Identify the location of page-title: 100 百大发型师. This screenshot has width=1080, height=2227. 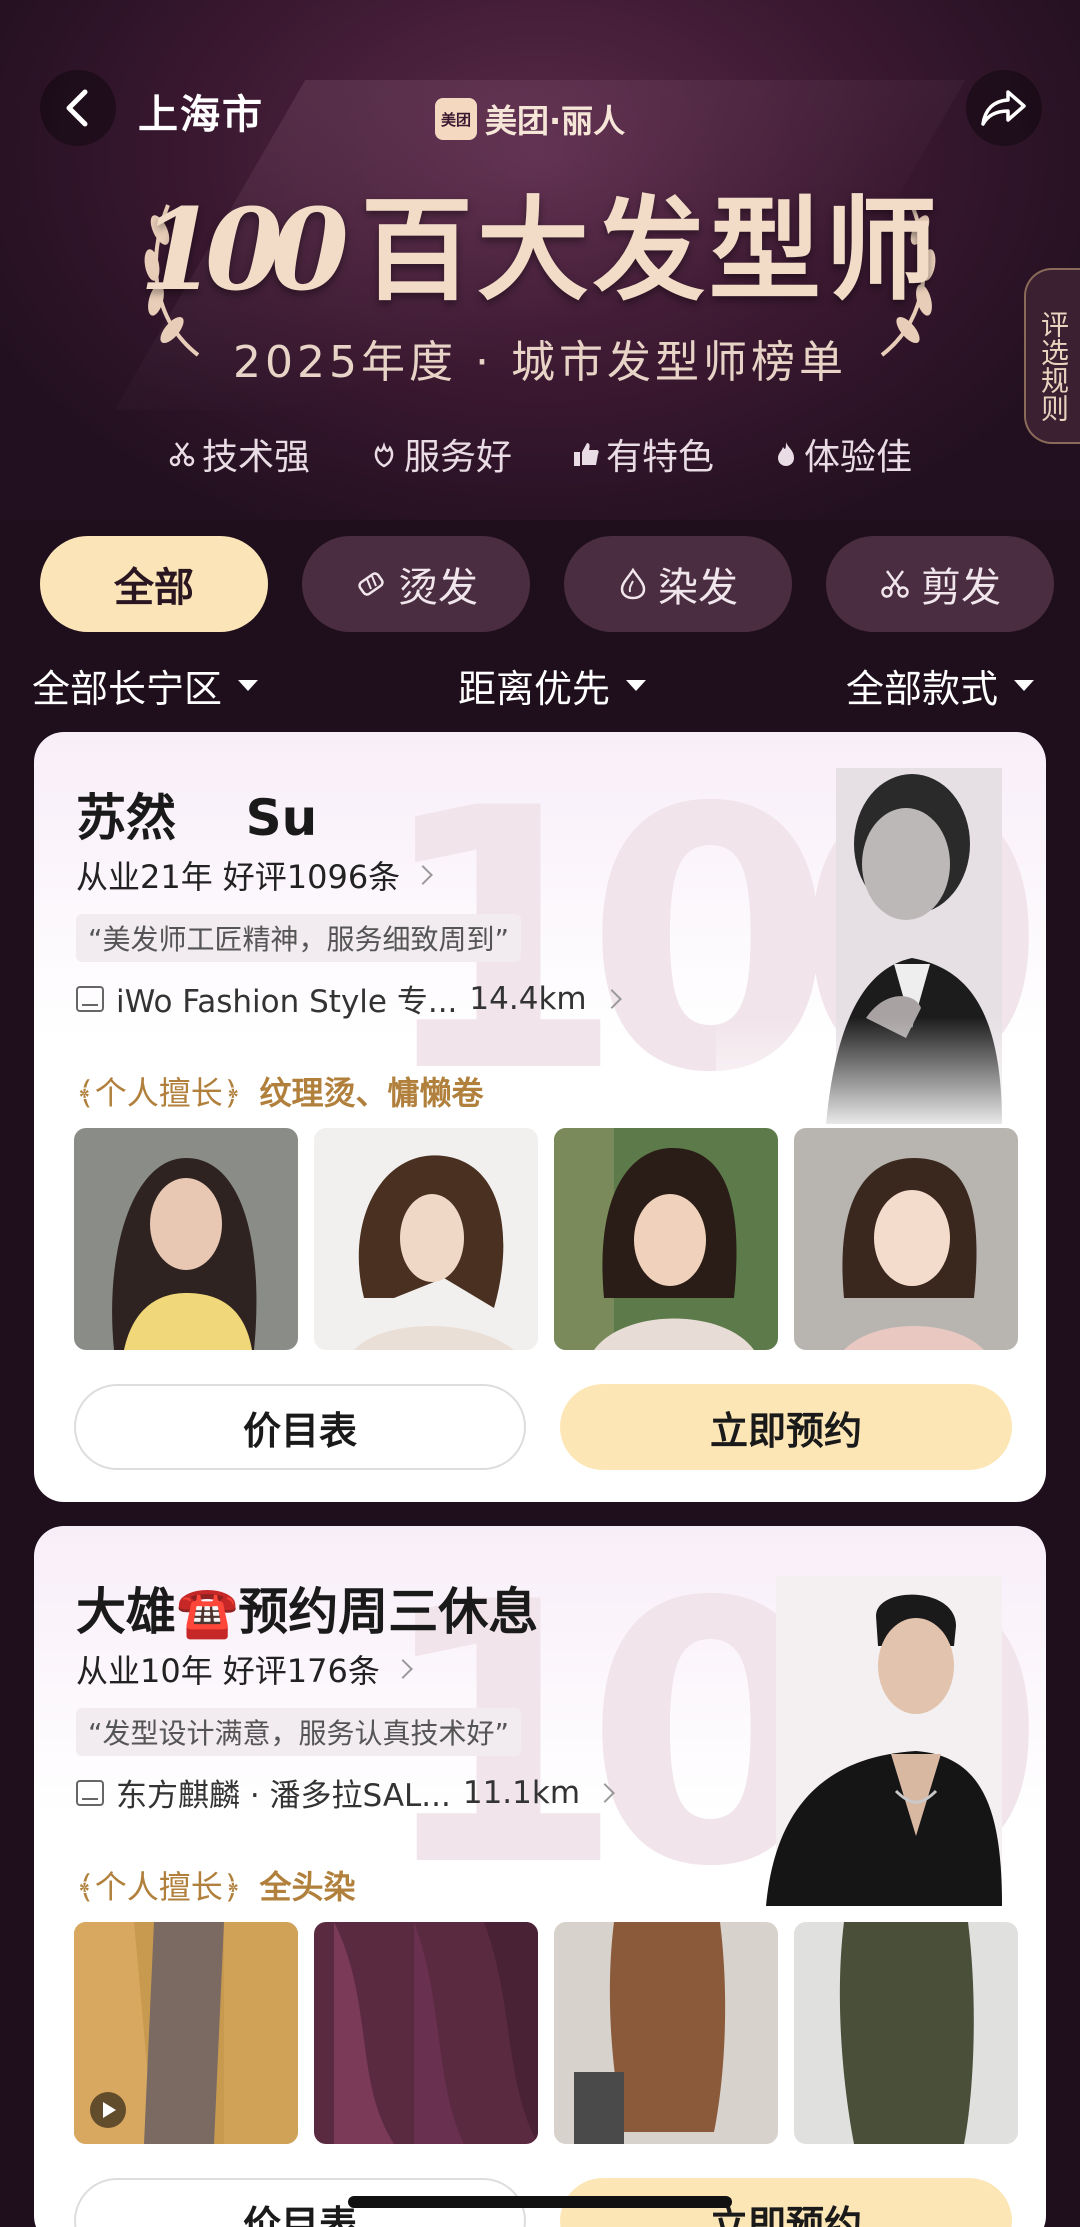
(540, 241).